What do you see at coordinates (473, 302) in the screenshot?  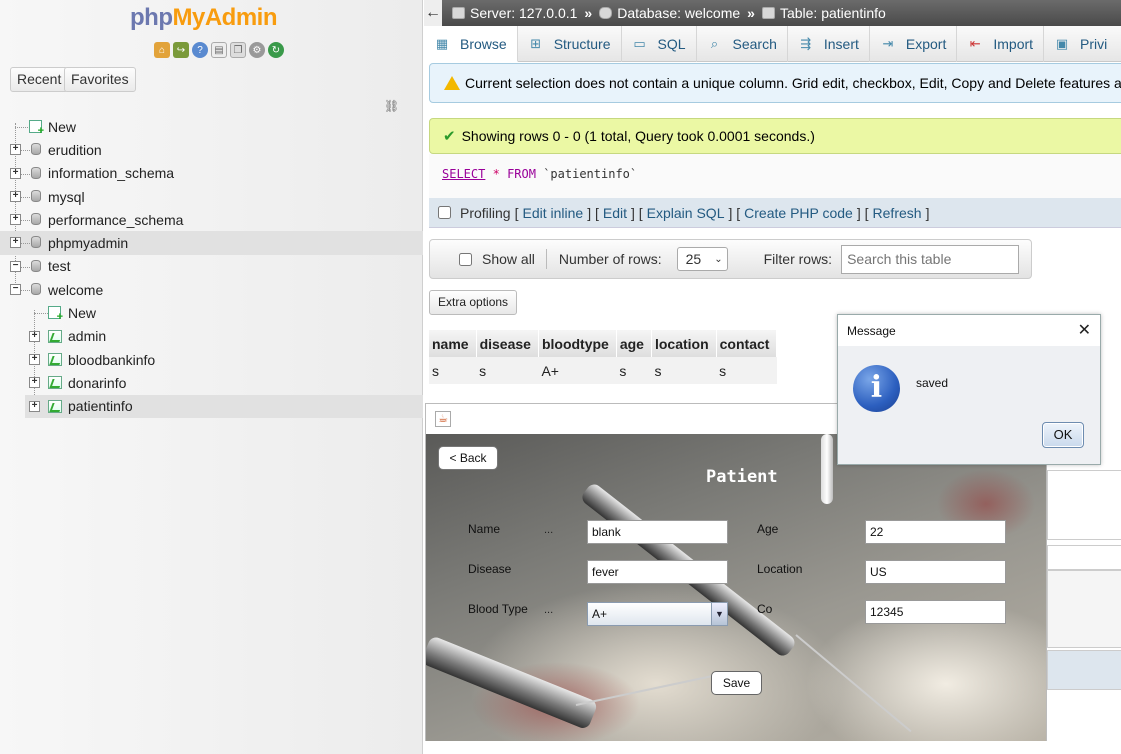 I see `extra-options-button: Extra options` at bounding box center [473, 302].